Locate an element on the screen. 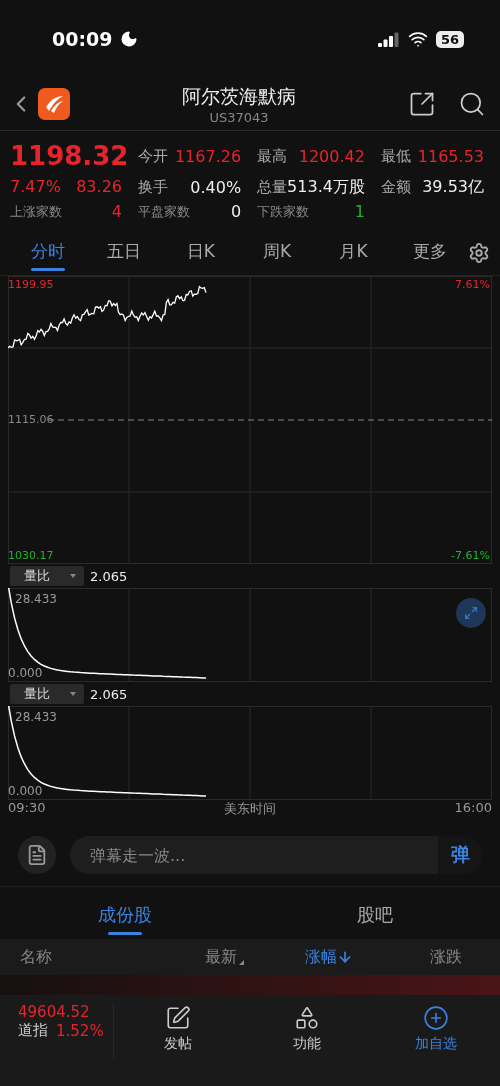 Image resolution: width=500 pixels, height=1086 pixels. action-button: 功能 is located at coordinates (307, 1029).